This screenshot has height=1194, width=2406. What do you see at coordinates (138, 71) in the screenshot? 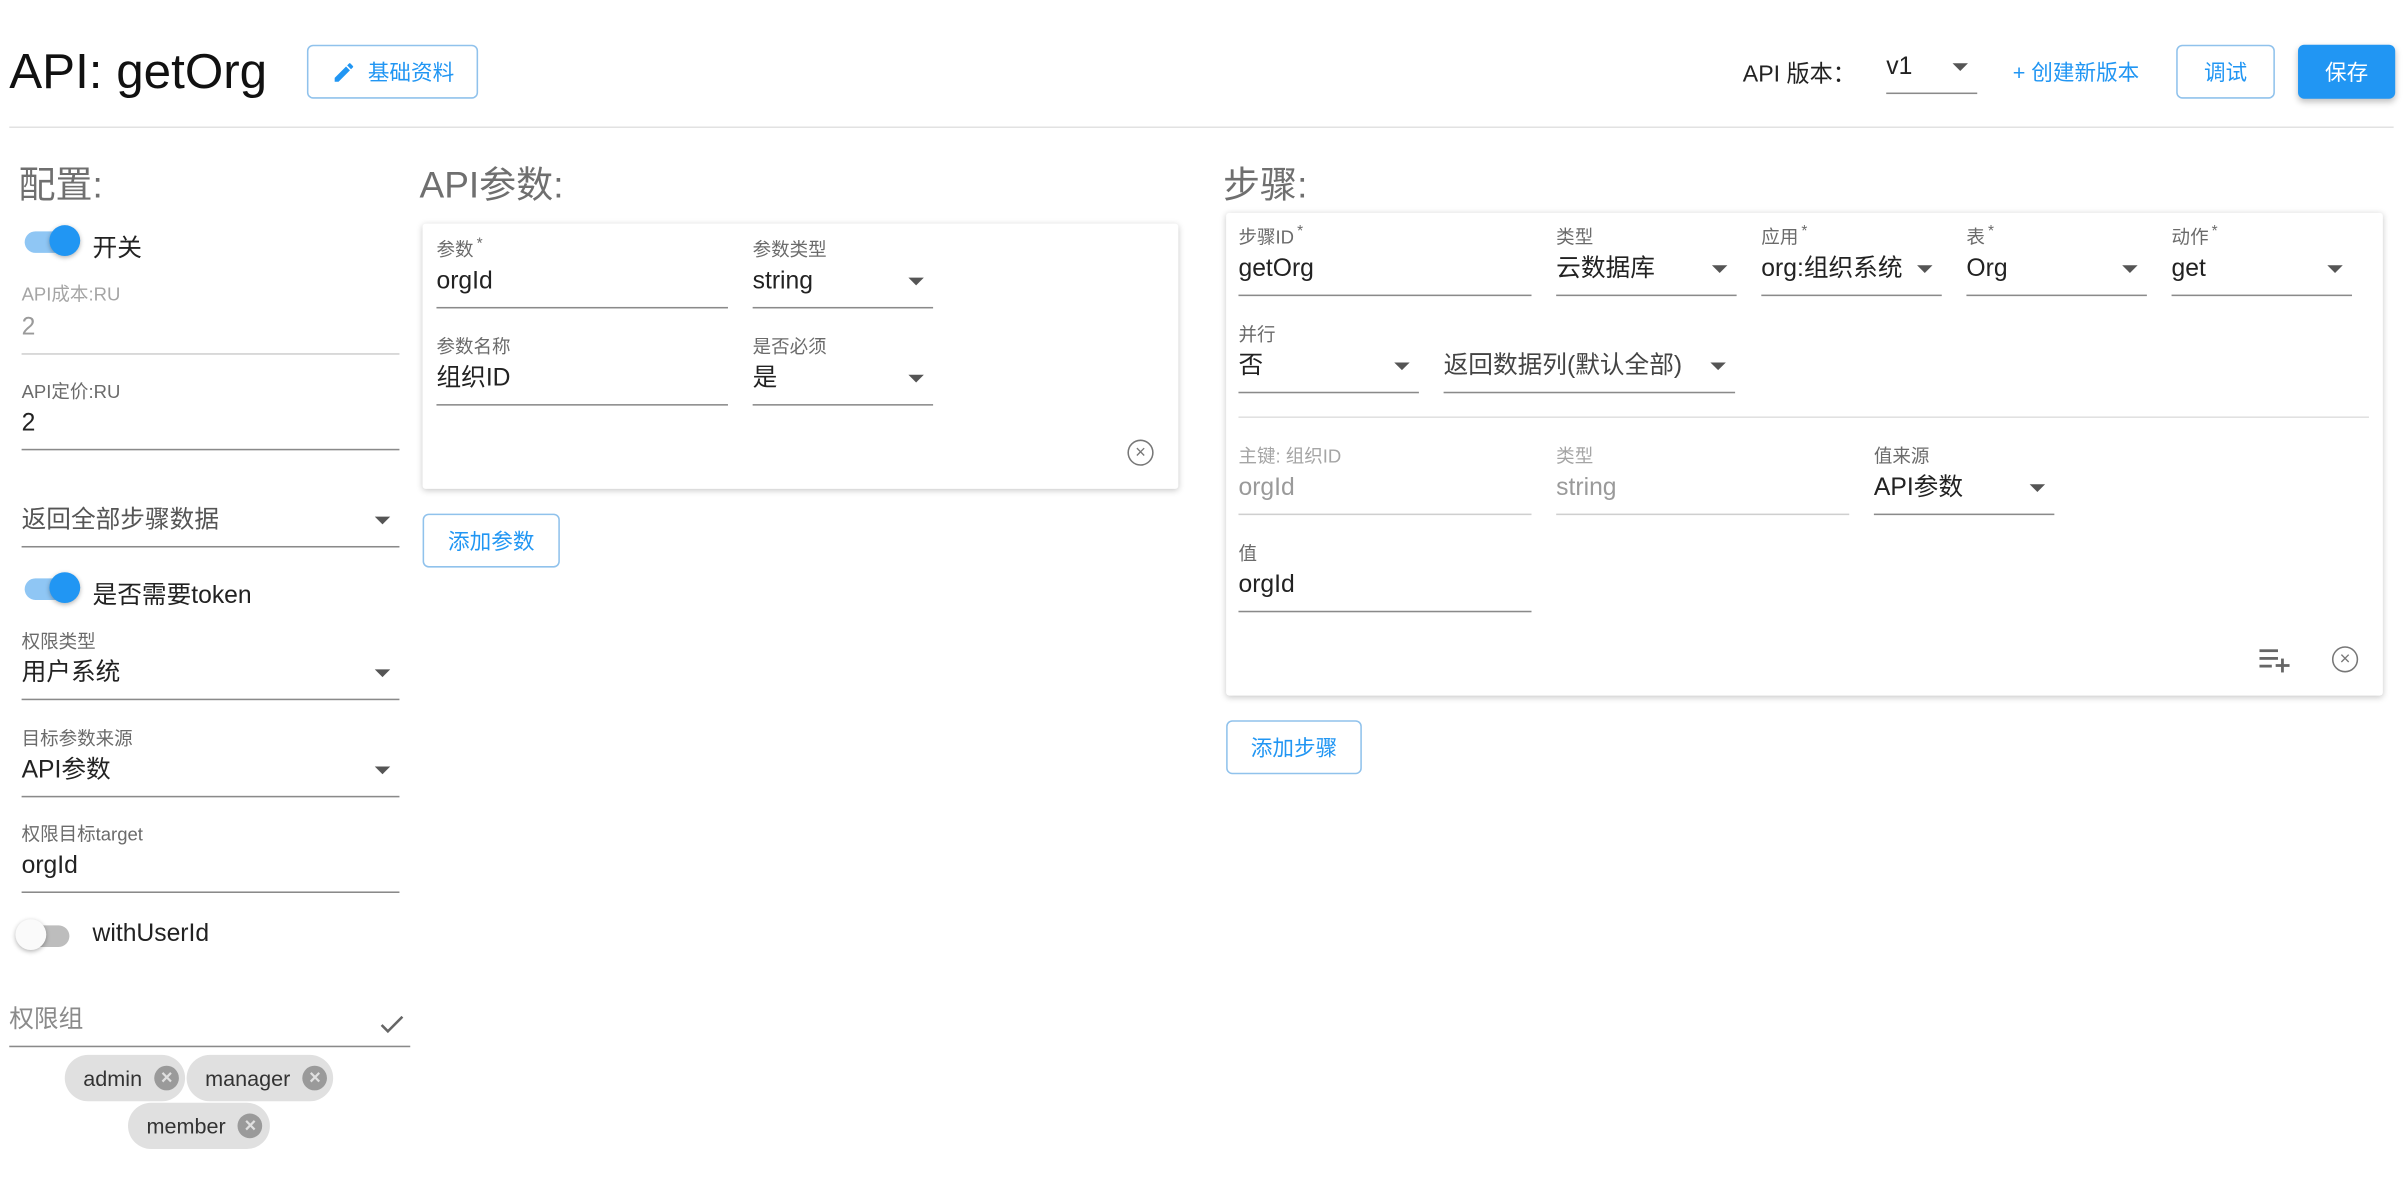
I see `page-title: API: getOrg` at bounding box center [138, 71].